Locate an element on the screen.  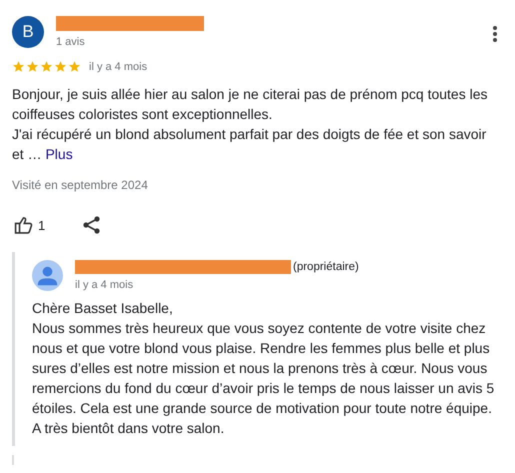
more-options-icon is located at coordinates (495, 34).